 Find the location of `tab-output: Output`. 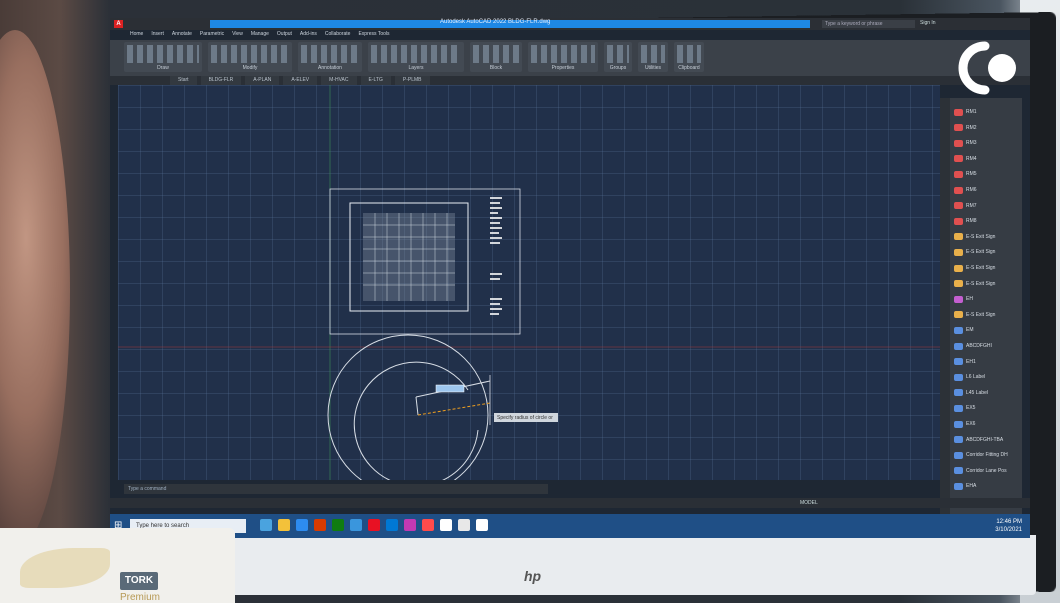

tab-output: Output is located at coordinates (284, 35).